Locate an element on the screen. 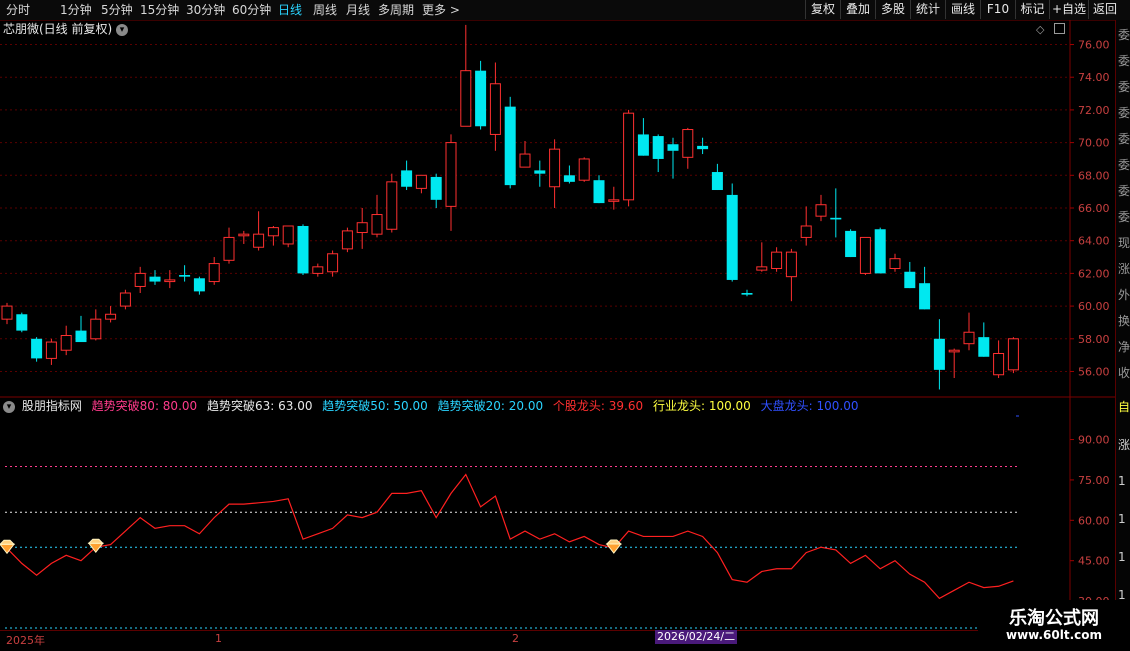 The image size is (1130, 651). f10-button: F10 is located at coordinates (997, 9).